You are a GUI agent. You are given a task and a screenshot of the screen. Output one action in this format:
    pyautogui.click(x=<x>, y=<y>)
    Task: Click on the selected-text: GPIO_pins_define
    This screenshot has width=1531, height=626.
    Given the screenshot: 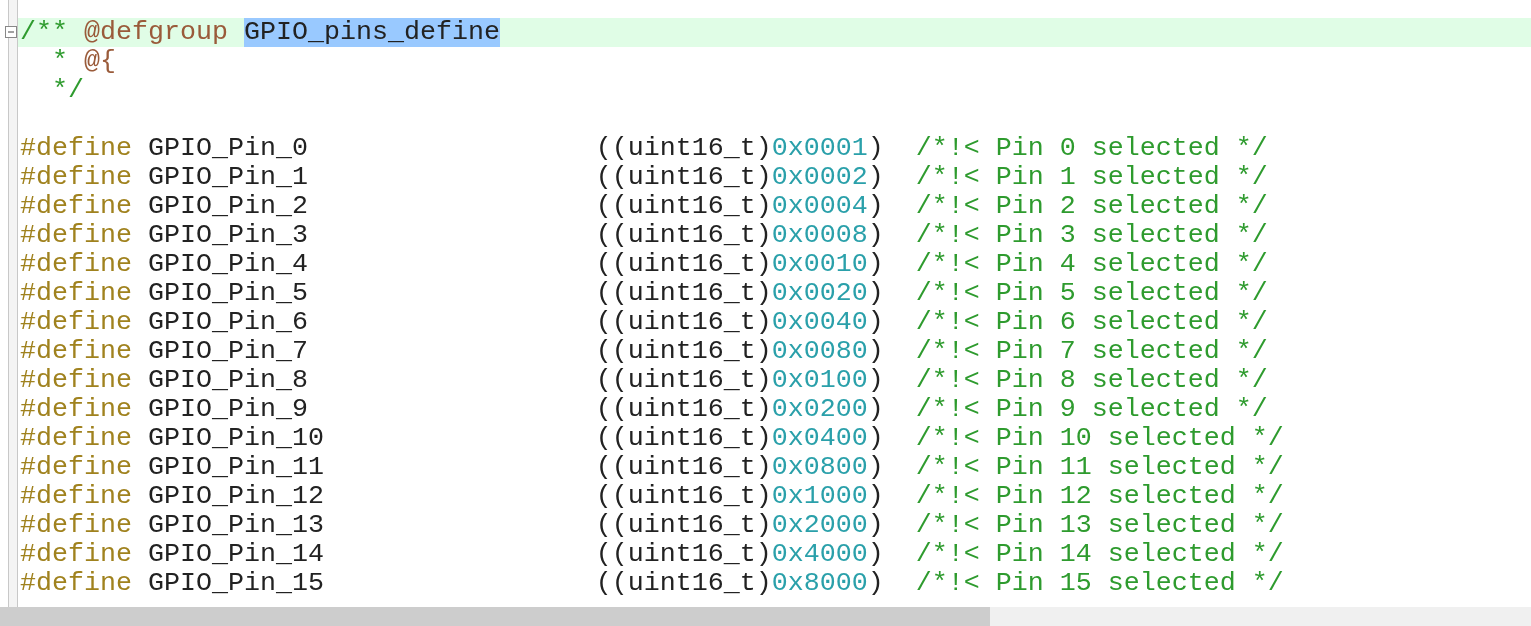 What is the action you would take?
    pyautogui.click(x=371, y=32)
    